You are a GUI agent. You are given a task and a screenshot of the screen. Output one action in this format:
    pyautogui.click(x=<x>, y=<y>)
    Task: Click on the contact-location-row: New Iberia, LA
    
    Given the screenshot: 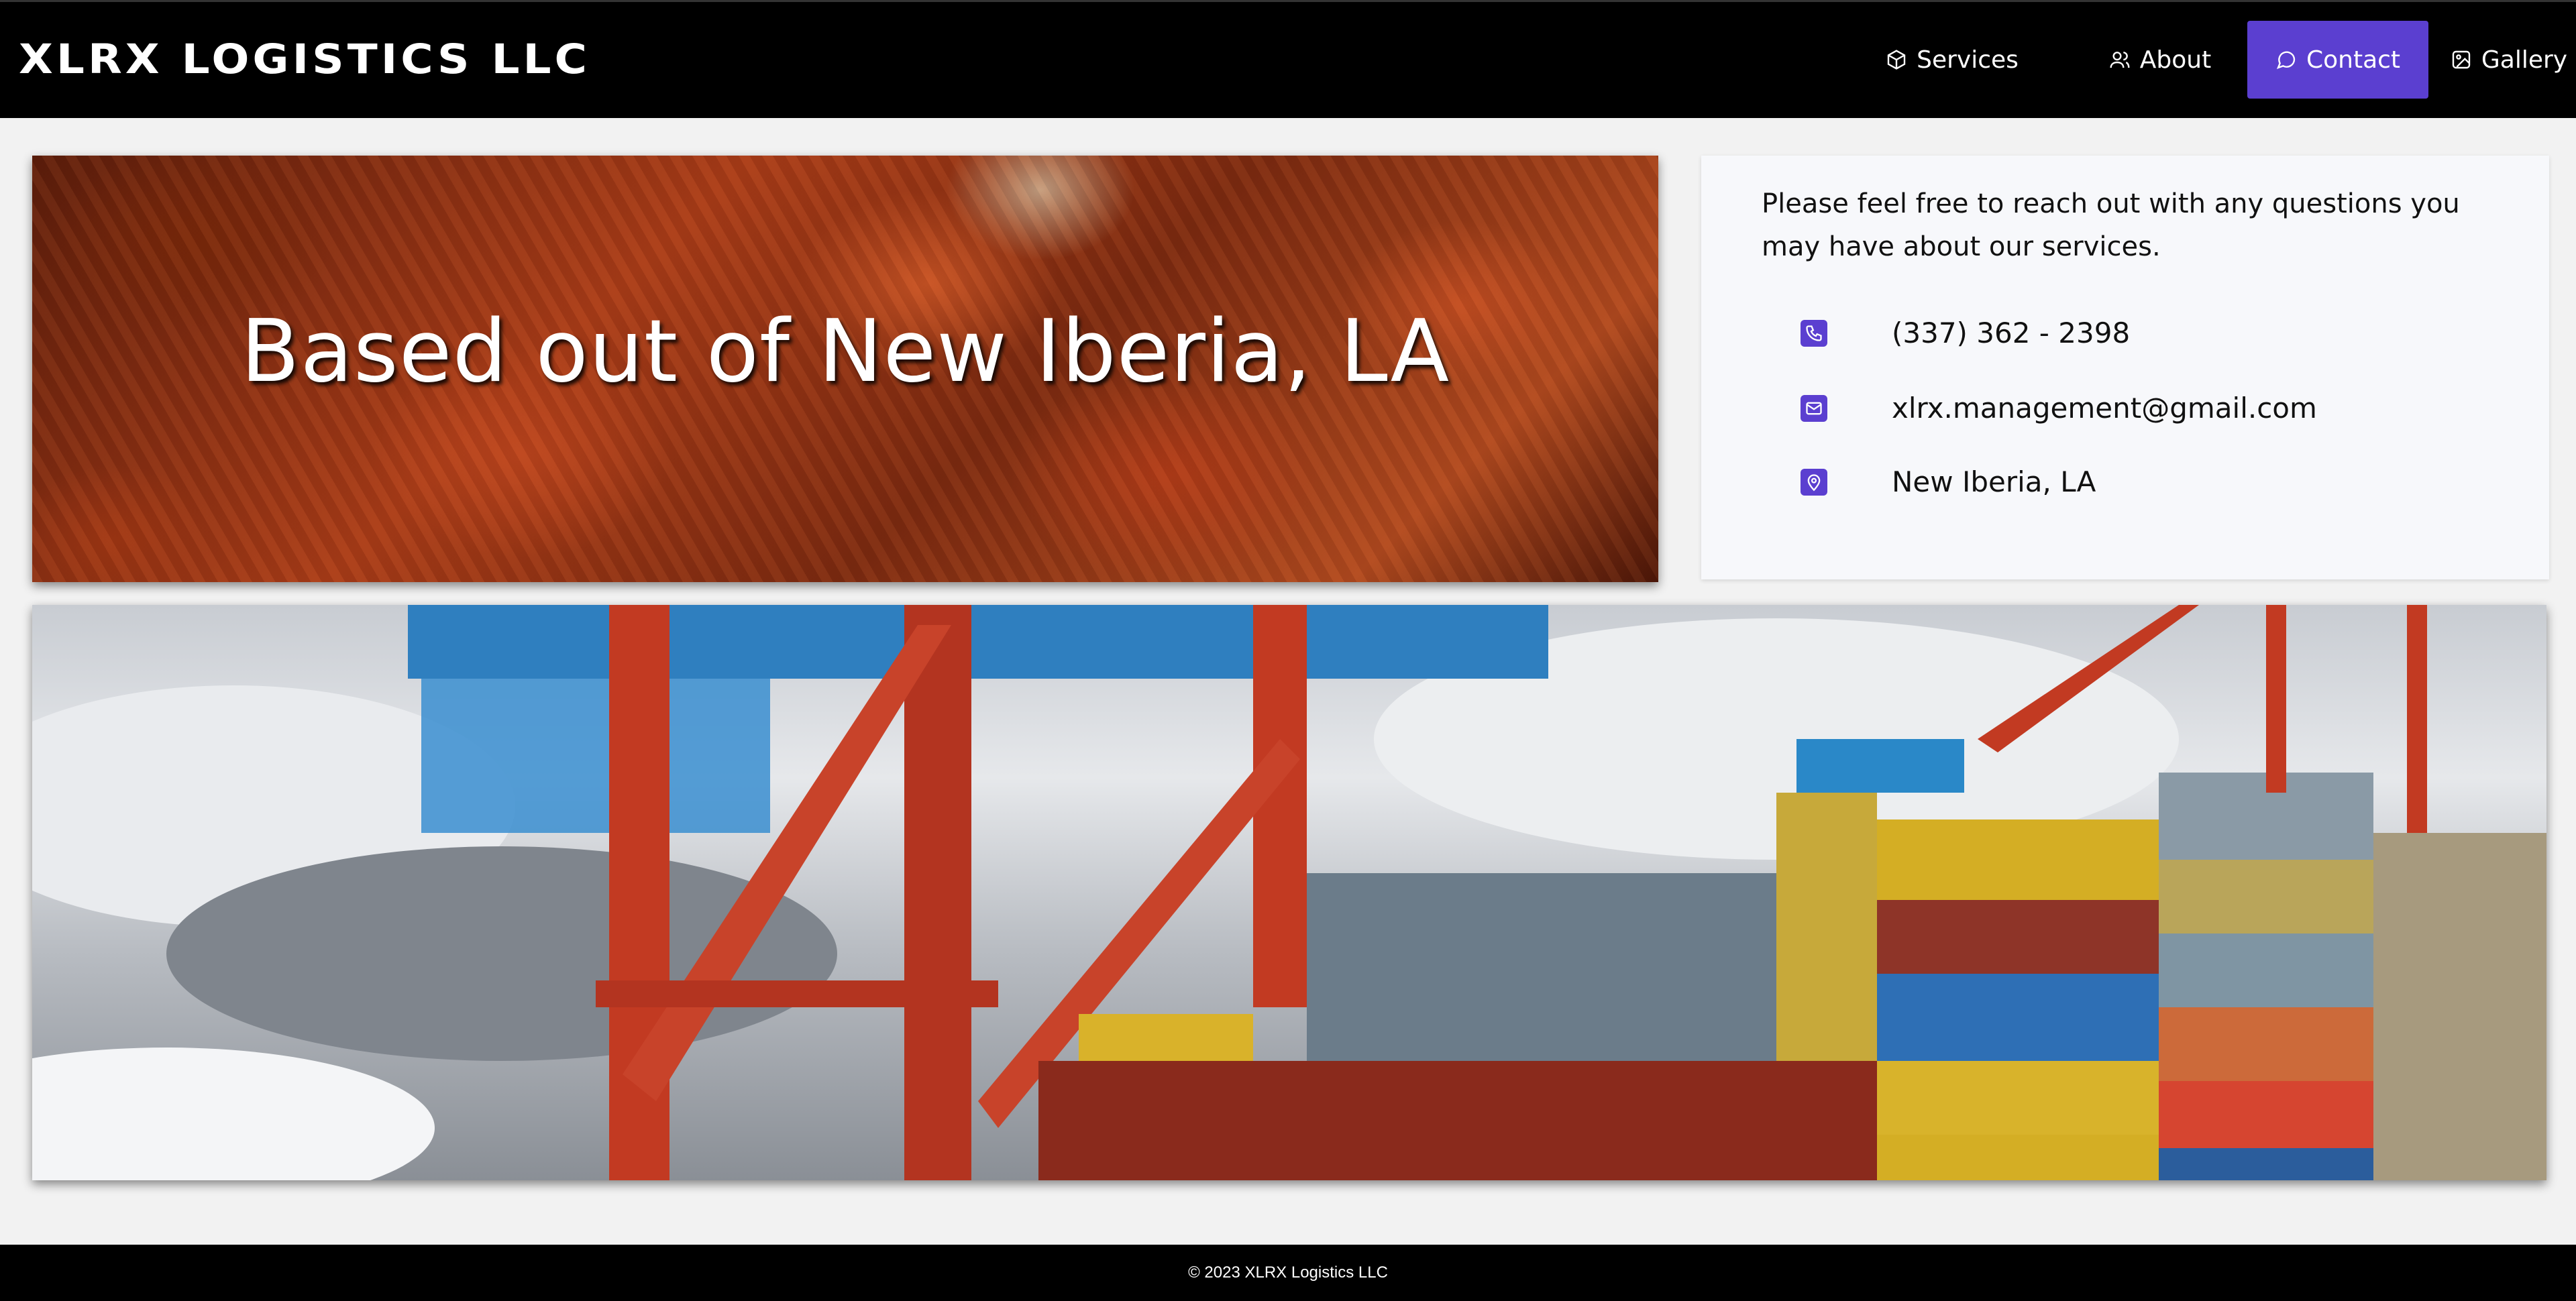 What is the action you would take?
    pyautogui.click(x=1948, y=481)
    